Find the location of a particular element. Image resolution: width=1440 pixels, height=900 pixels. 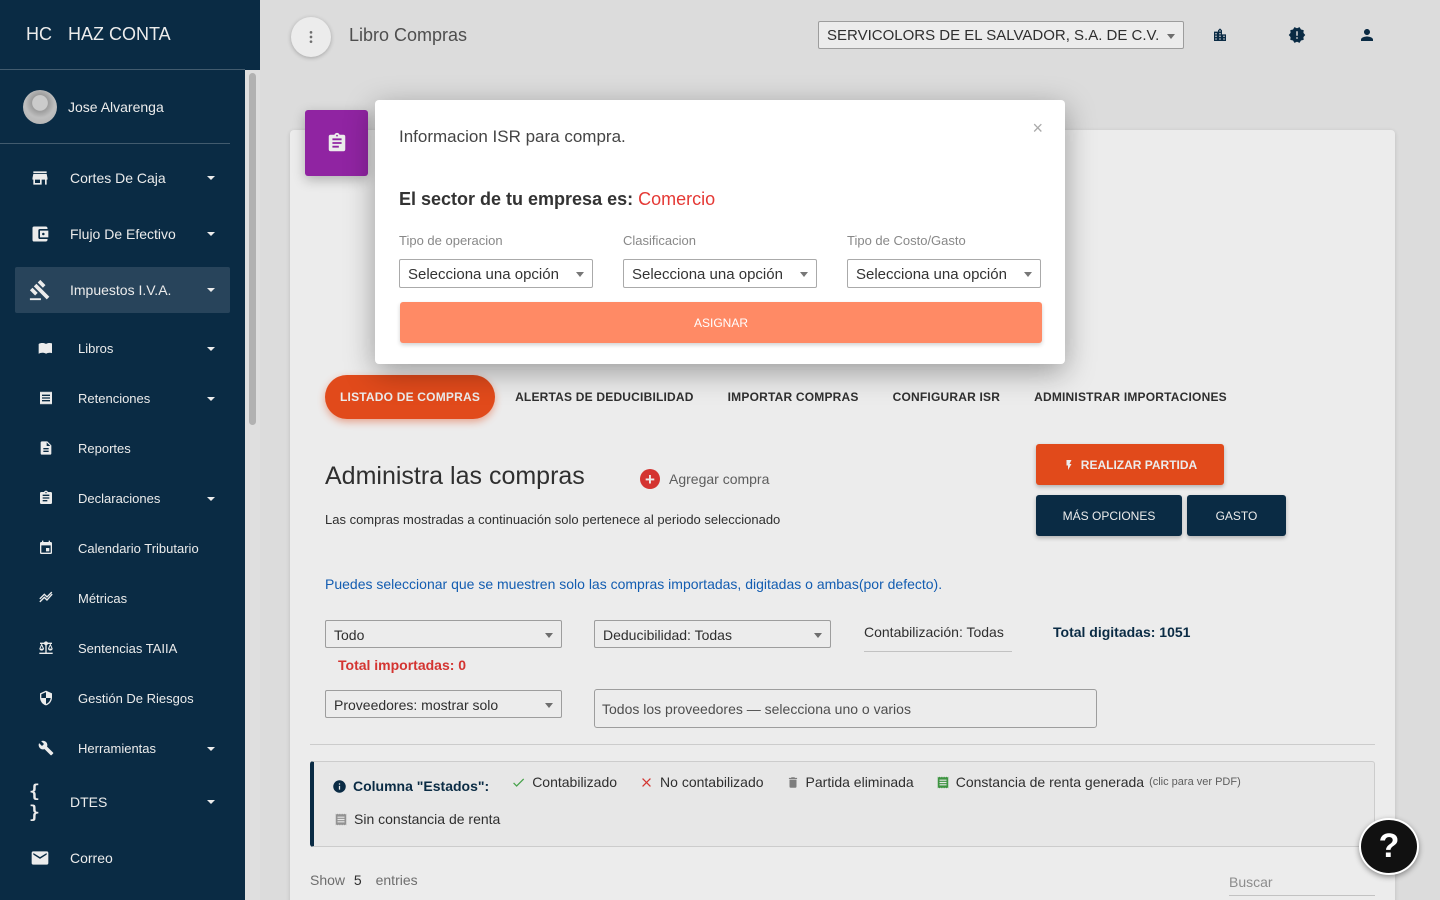

modal-title: Informacion ISR para compra. is located at coordinates (512, 136).